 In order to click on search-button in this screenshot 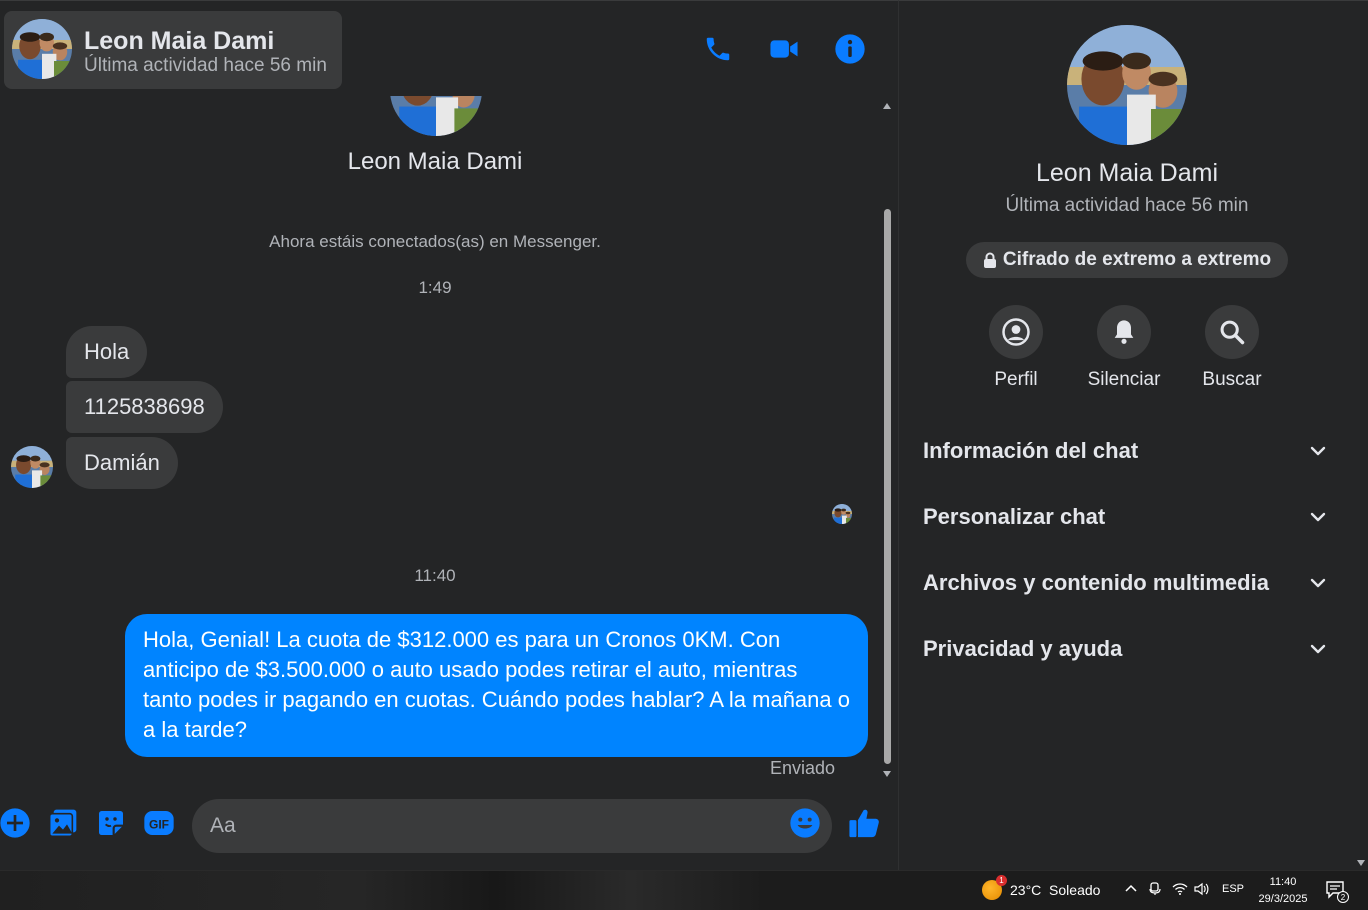, I will do `click(1232, 332)`.